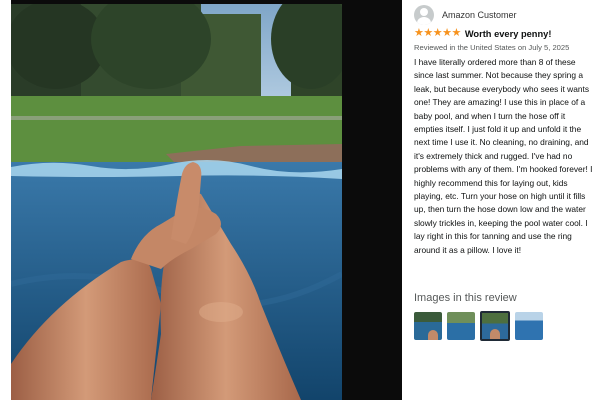 This screenshot has width=600, height=400. I want to click on review-thumbnails, so click(481, 326).